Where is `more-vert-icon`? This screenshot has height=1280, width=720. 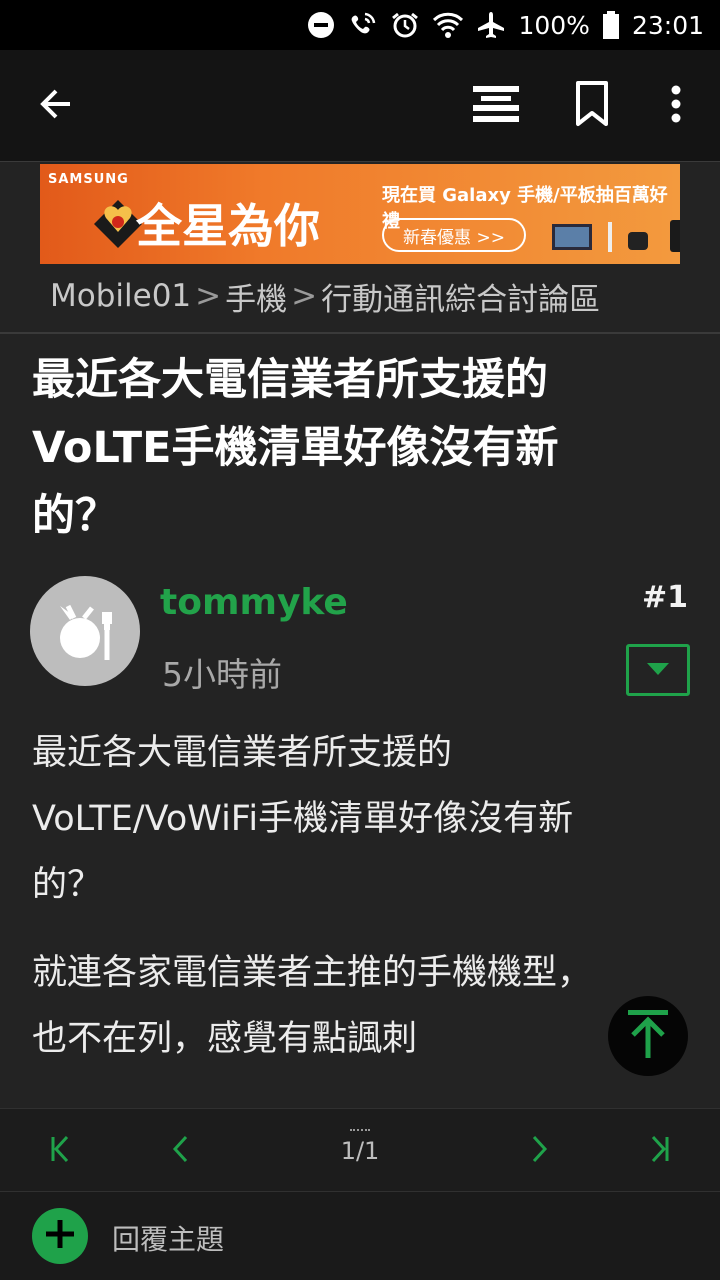
more-vert-icon is located at coordinates (676, 106).